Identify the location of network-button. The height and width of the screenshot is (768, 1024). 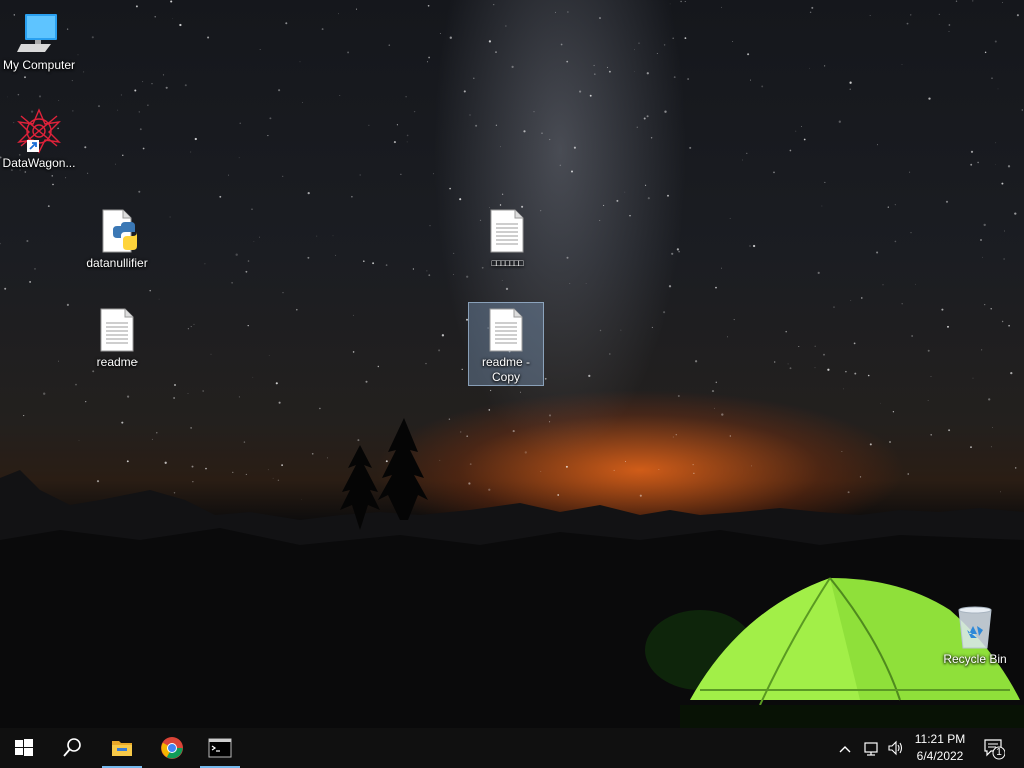
(871, 748).